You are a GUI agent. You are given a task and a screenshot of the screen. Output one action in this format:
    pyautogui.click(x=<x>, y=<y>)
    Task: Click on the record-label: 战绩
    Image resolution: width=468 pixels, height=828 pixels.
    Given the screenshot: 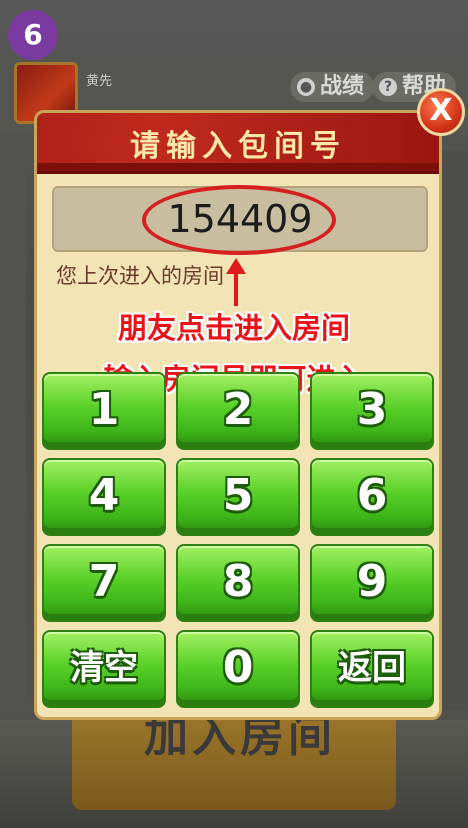 What is the action you would take?
    pyautogui.click(x=342, y=86)
    